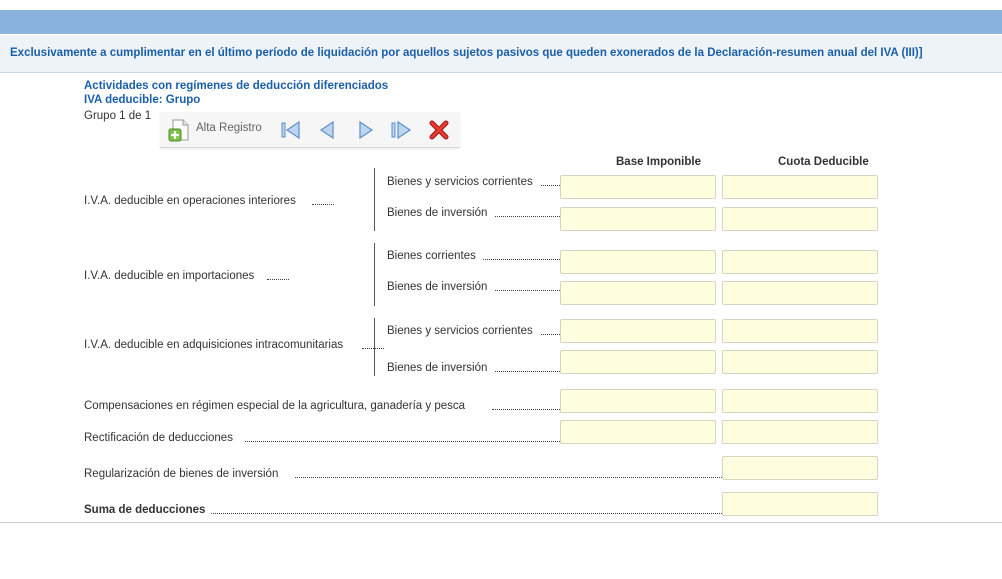 The image size is (1002, 579). What do you see at coordinates (800, 262) in the screenshot?
I see `importaciones-corrientes-cuota-input` at bounding box center [800, 262].